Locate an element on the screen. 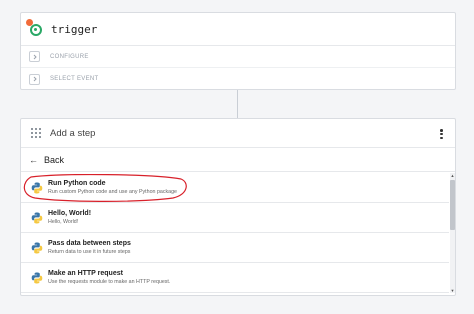 This screenshot has height=314, width=474. arrow-left-icon: ← is located at coordinates (33, 159).